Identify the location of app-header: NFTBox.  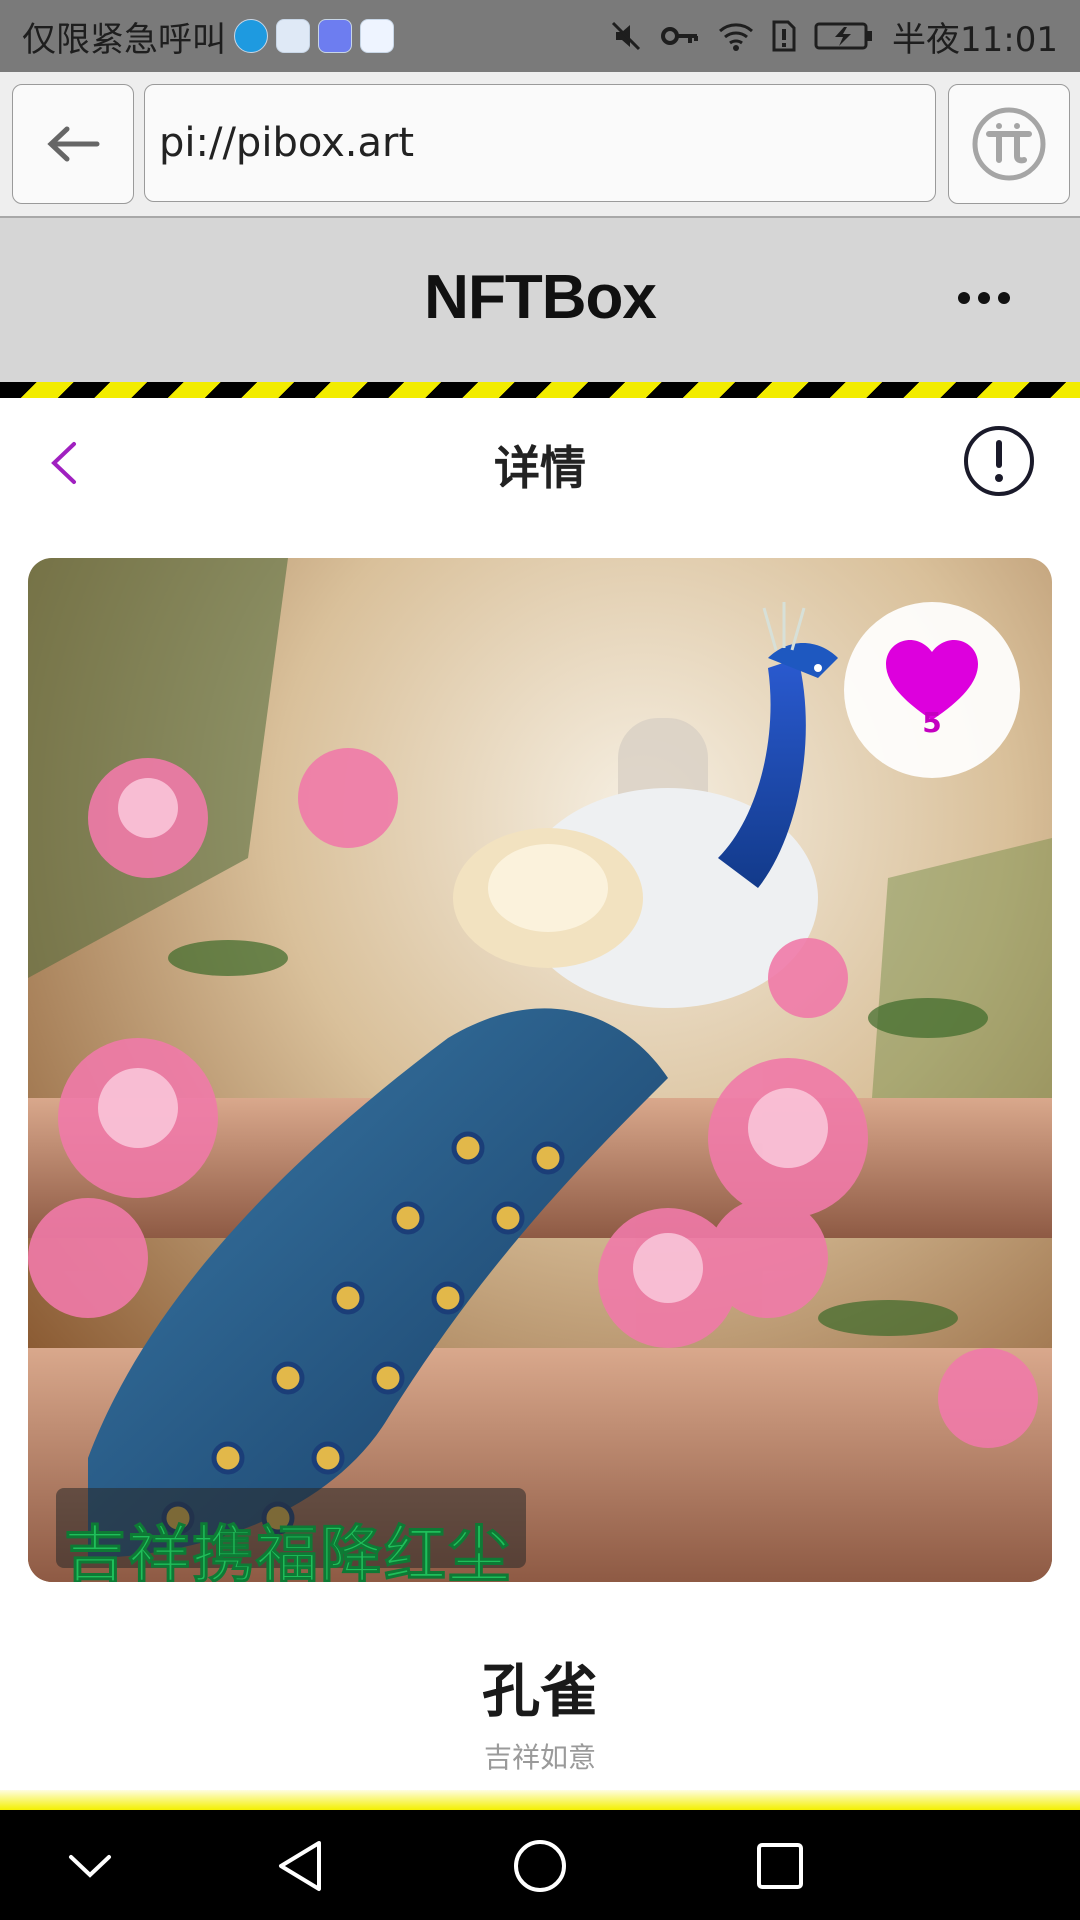
(540, 300).